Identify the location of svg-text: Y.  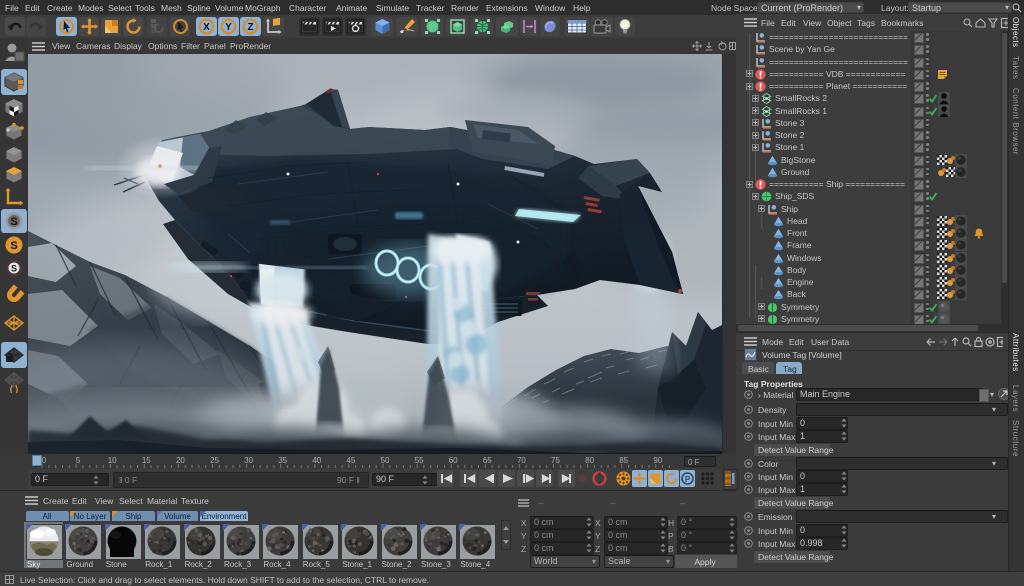
(228, 27).